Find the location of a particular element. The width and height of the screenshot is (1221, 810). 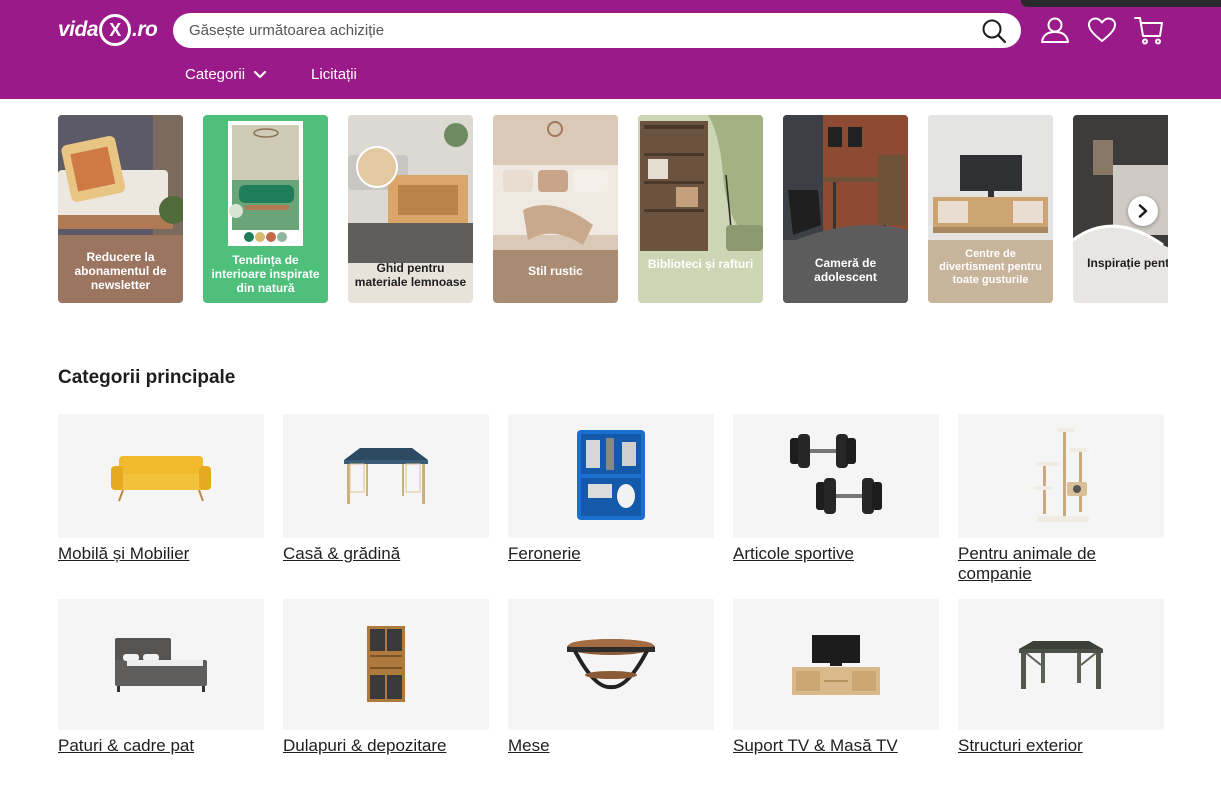

category-label: Mese is located at coordinates (529, 745).